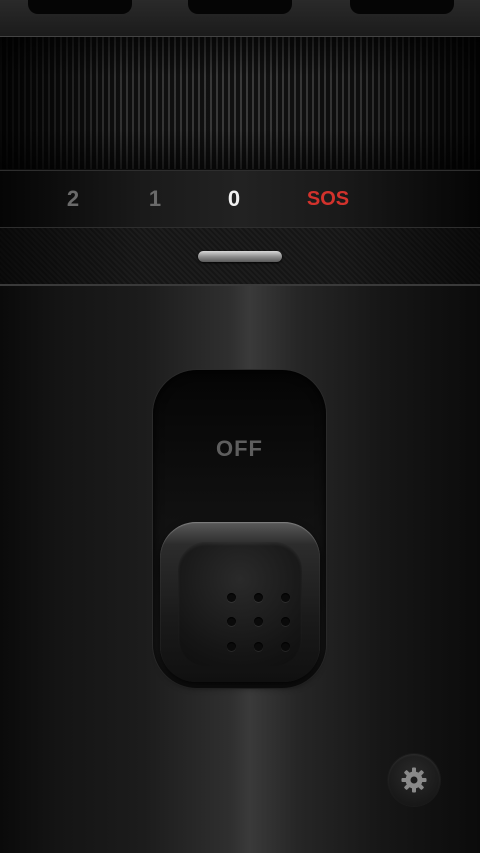  I want to click on power-switch-knob, so click(240, 602).